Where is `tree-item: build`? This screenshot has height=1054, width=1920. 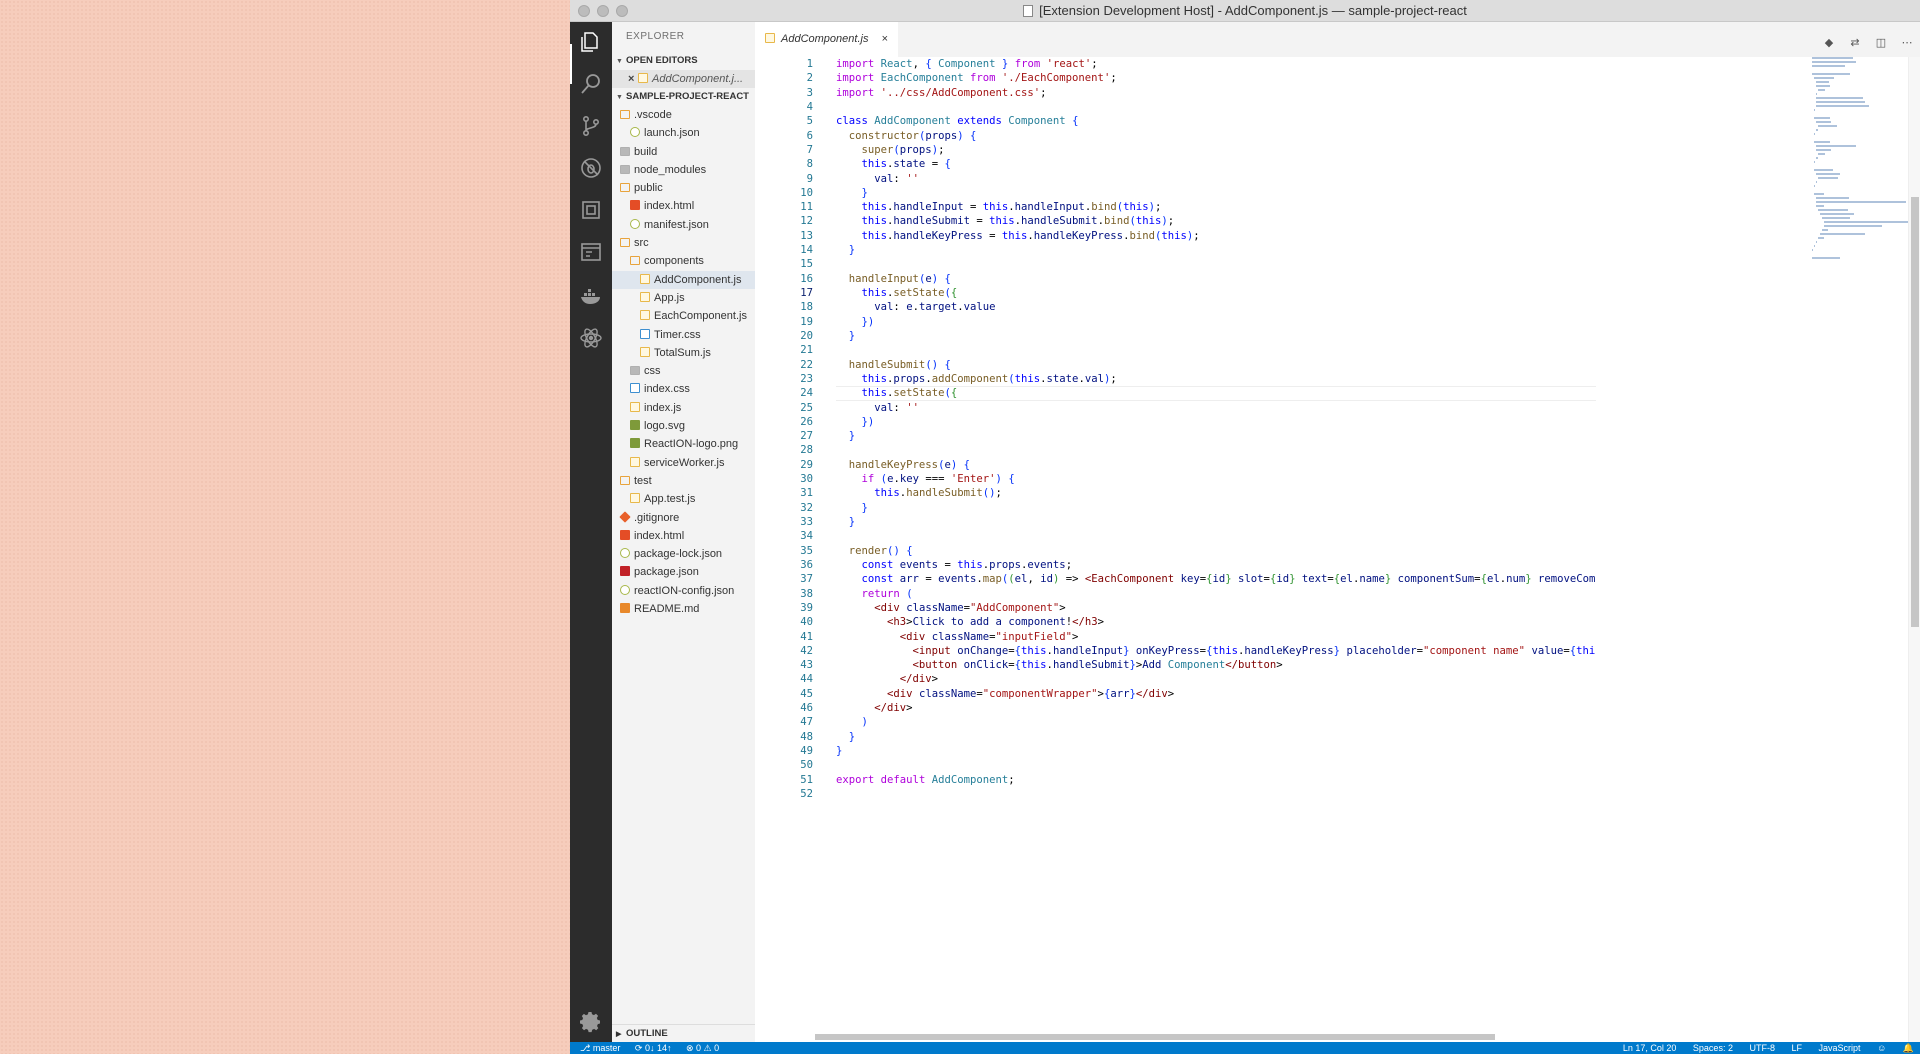
tree-item: build is located at coordinates (683, 152).